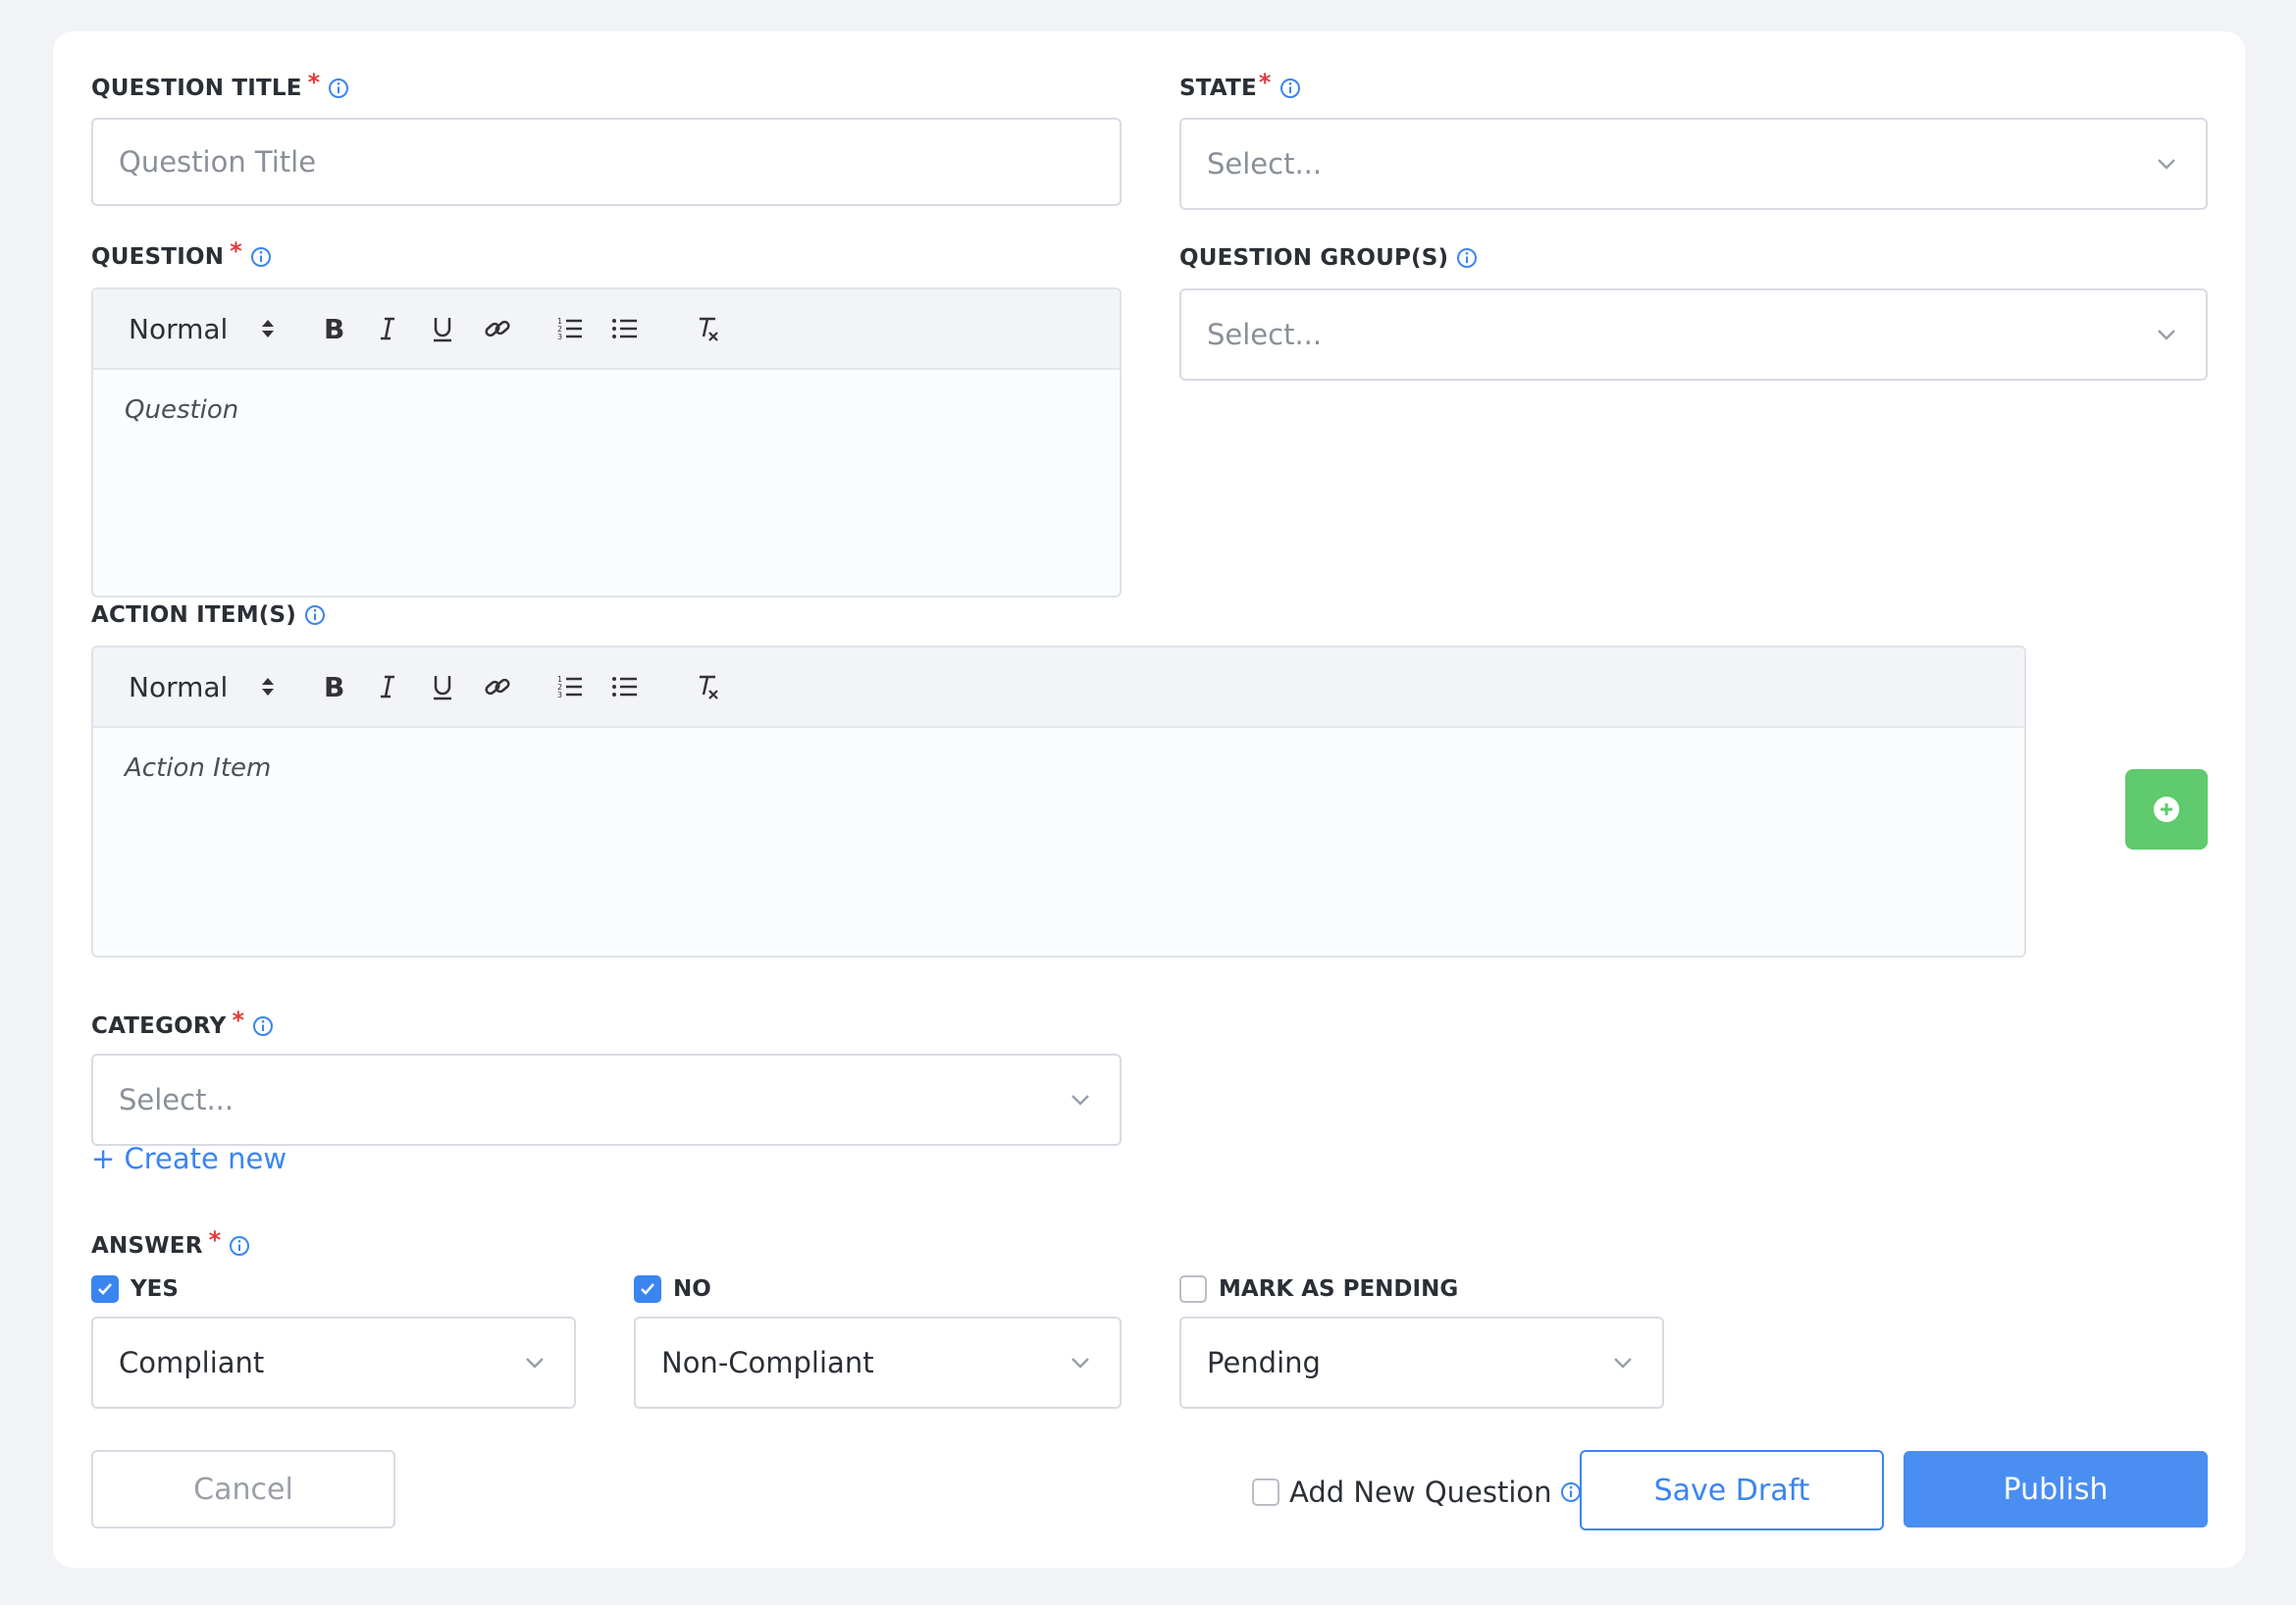  I want to click on pending-answer-select: Pending, so click(1421, 1363).